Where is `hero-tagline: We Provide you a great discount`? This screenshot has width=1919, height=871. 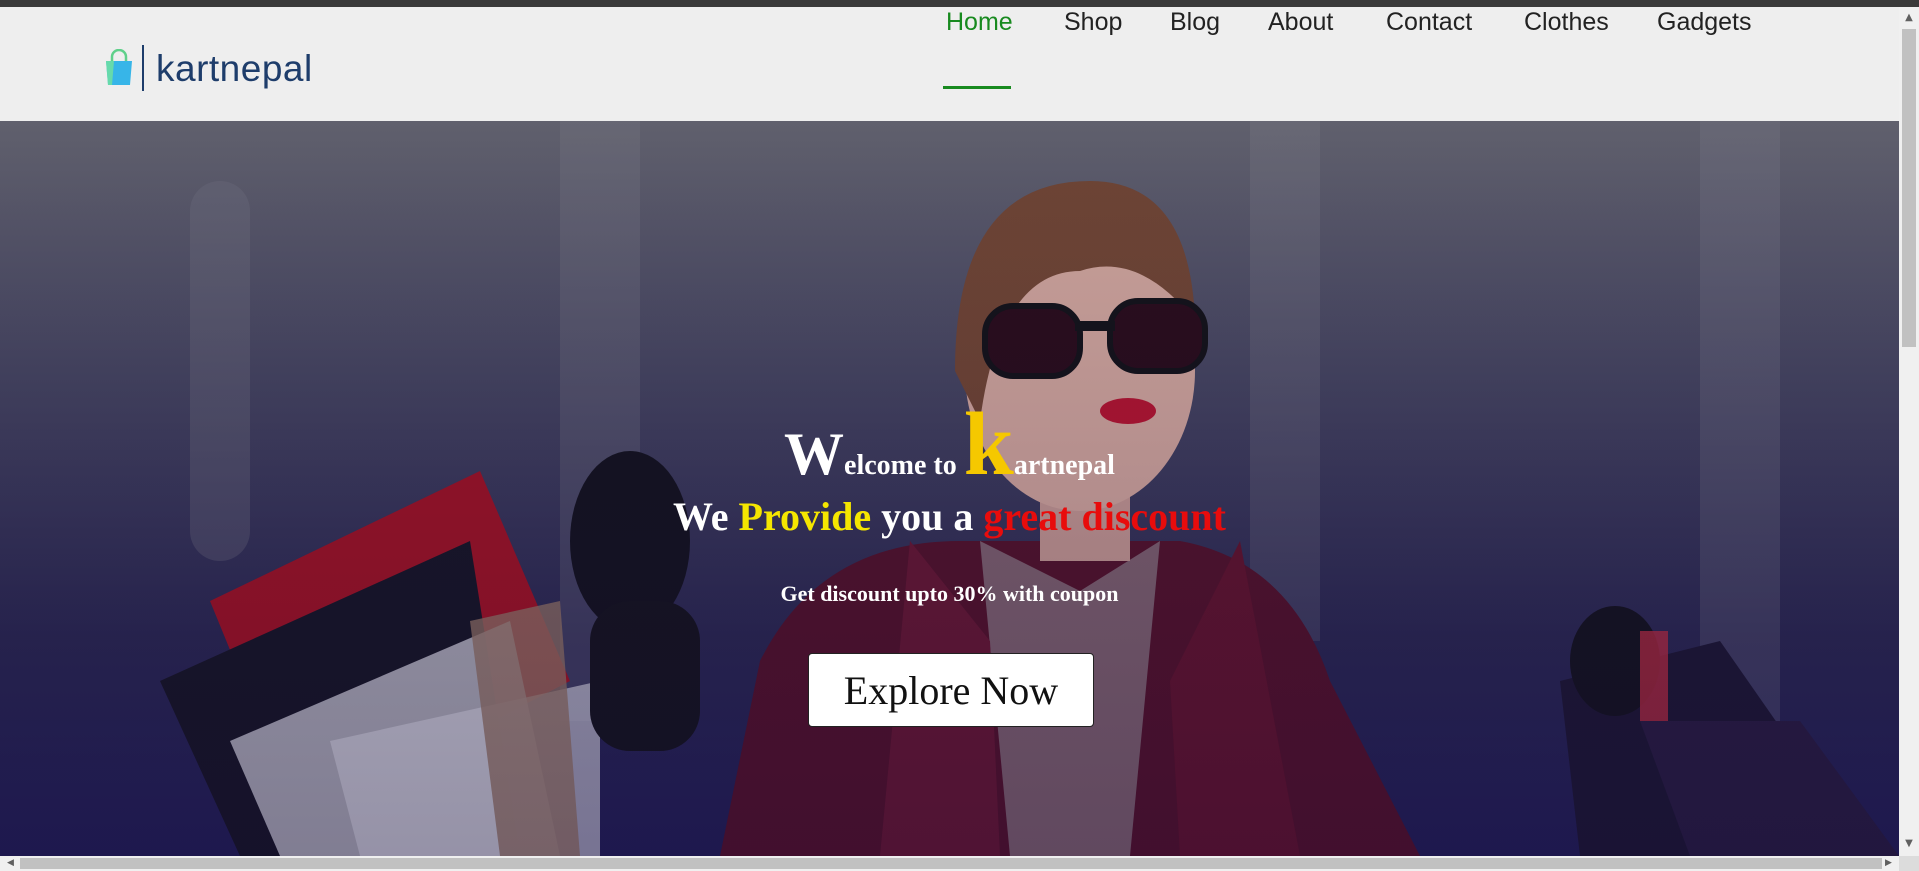
hero-tagline: We Provide you a great discount is located at coordinates (949, 516).